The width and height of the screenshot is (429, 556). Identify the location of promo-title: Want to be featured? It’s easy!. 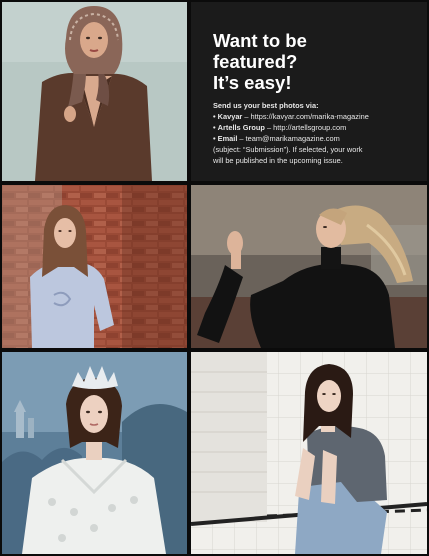
(260, 61).